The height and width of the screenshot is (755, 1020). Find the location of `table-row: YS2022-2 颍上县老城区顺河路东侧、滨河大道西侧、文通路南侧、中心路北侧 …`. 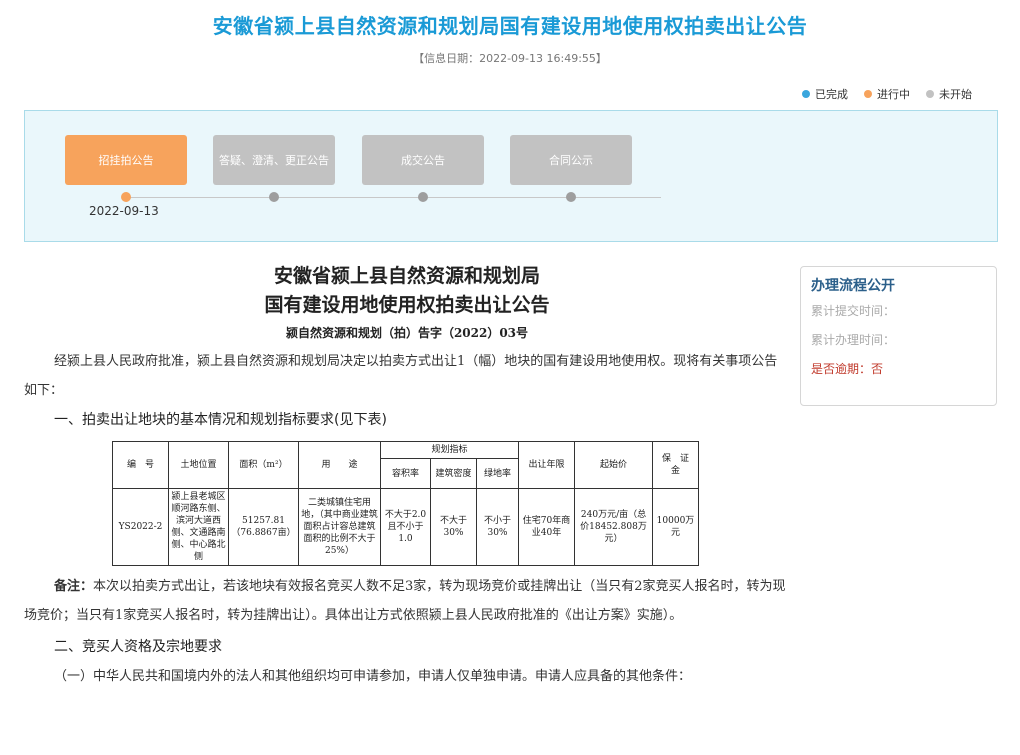

table-row: YS2022-2 颍上县老城区顺河路东侧、滨河大道西侧、文通路南侧、中心路北侧 … is located at coordinates (405, 527).